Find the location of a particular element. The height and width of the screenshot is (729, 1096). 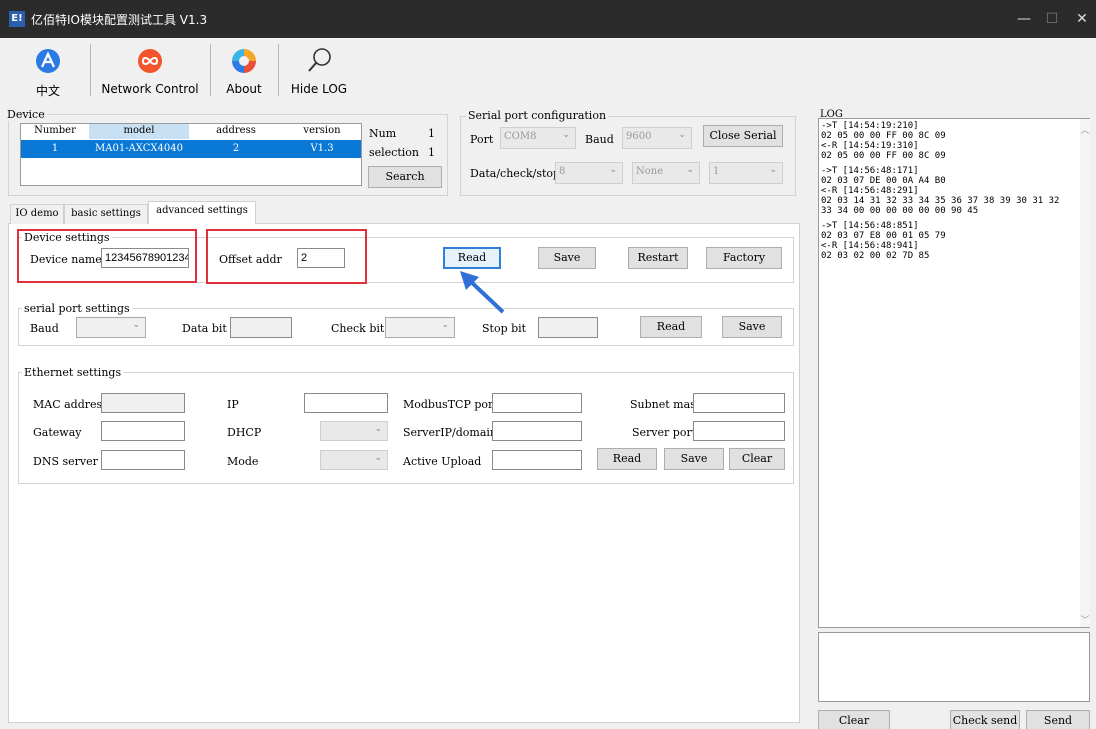

data-bit-input is located at coordinates (261, 327).